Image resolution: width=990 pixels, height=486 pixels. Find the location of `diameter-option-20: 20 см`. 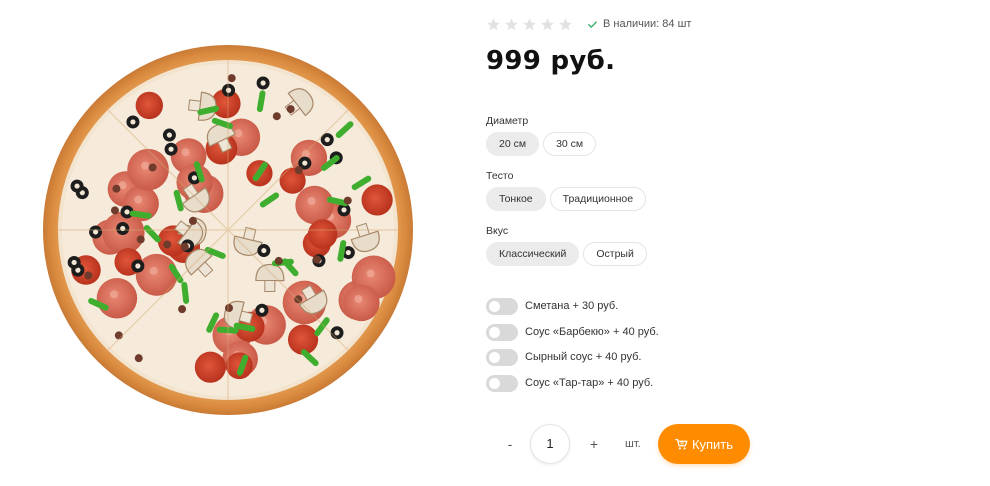

diameter-option-20: 20 см is located at coordinates (513, 144).